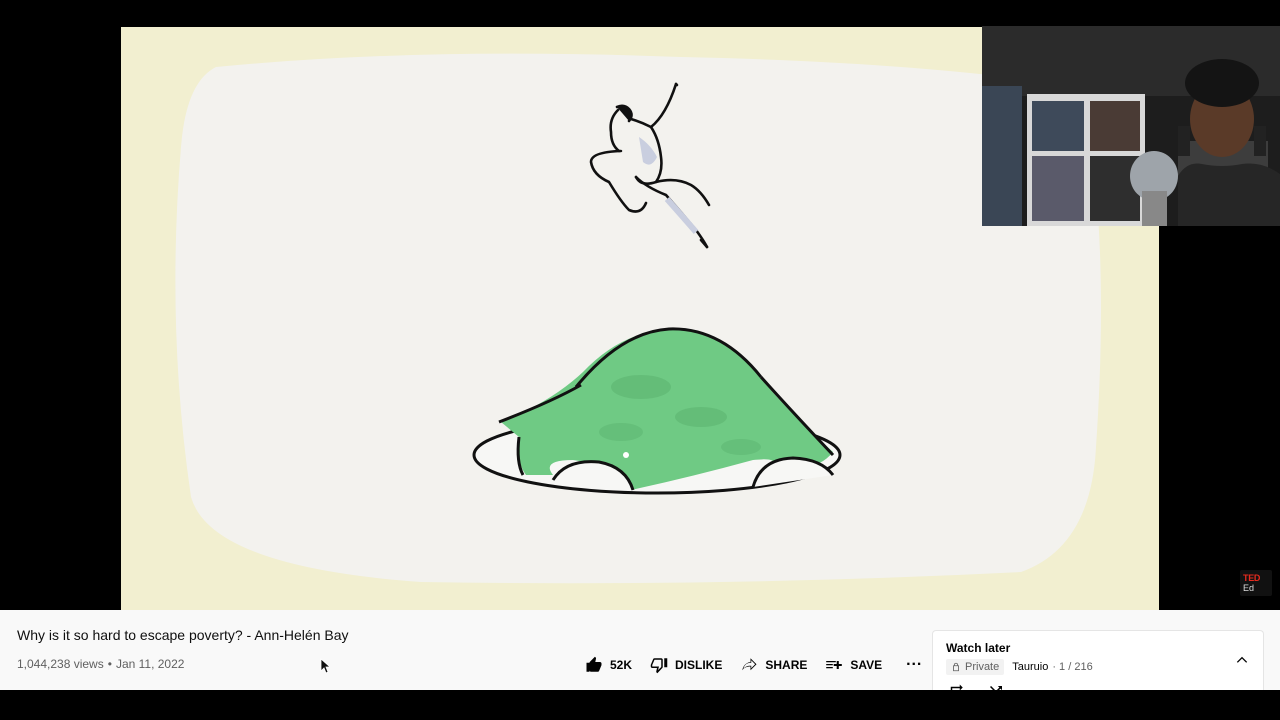 This screenshot has width=1280, height=720. What do you see at coordinates (659, 666) in the screenshot?
I see `thumb-down-icon` at bounding box center [659, 666].